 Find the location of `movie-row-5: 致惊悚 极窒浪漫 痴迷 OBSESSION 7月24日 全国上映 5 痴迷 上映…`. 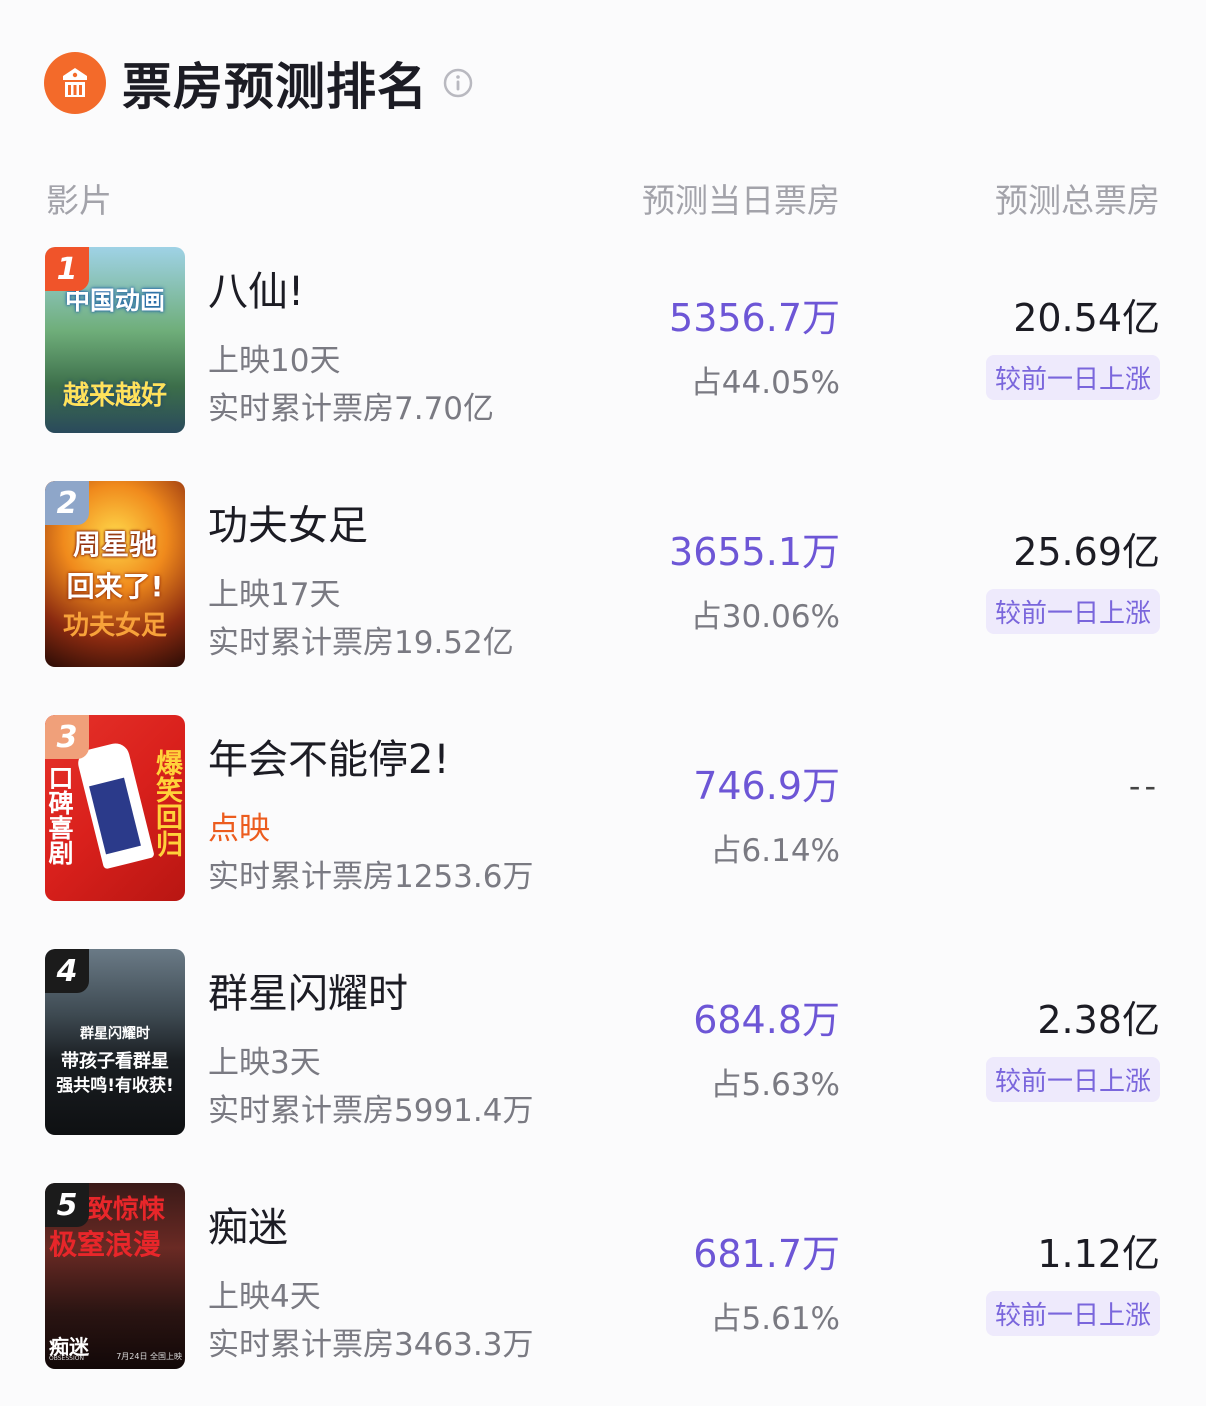

movie-row-5: 致惊悚 极窒浪漫 痴迷 OBSESSION 7月24日 全国上映 5 痴迷 上映… is located at coordinates (603, 1276).